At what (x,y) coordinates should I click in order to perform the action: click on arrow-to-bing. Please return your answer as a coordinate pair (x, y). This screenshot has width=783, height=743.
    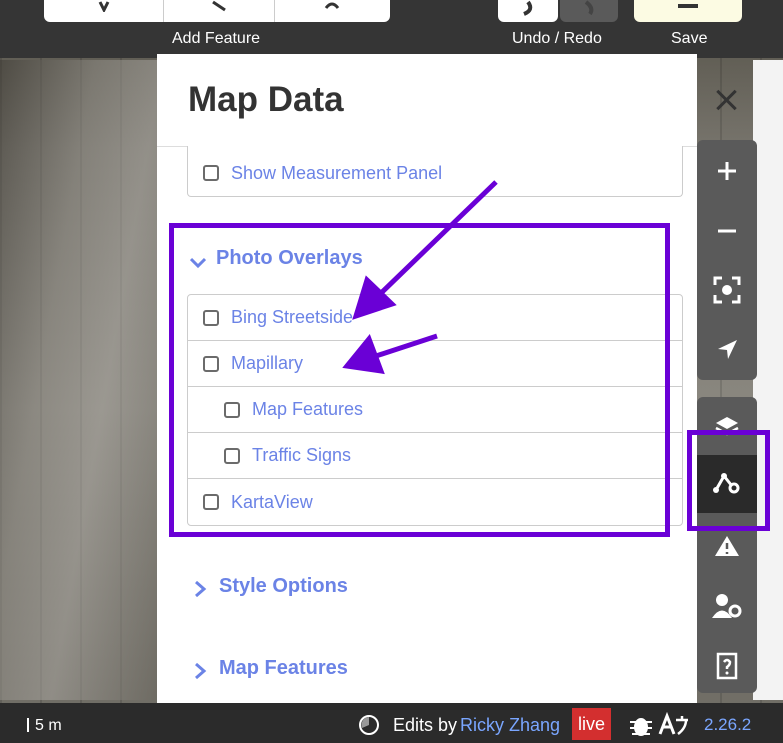
    Looking at the image, I should click on (437, 239).